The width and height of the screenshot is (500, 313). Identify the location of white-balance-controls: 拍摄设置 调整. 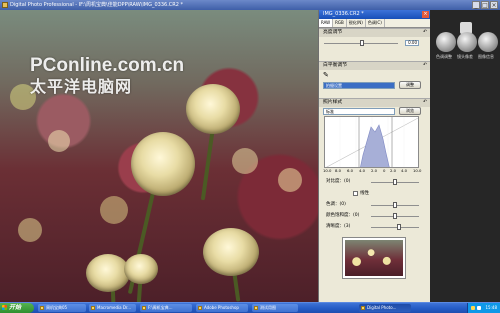
(374, 86).